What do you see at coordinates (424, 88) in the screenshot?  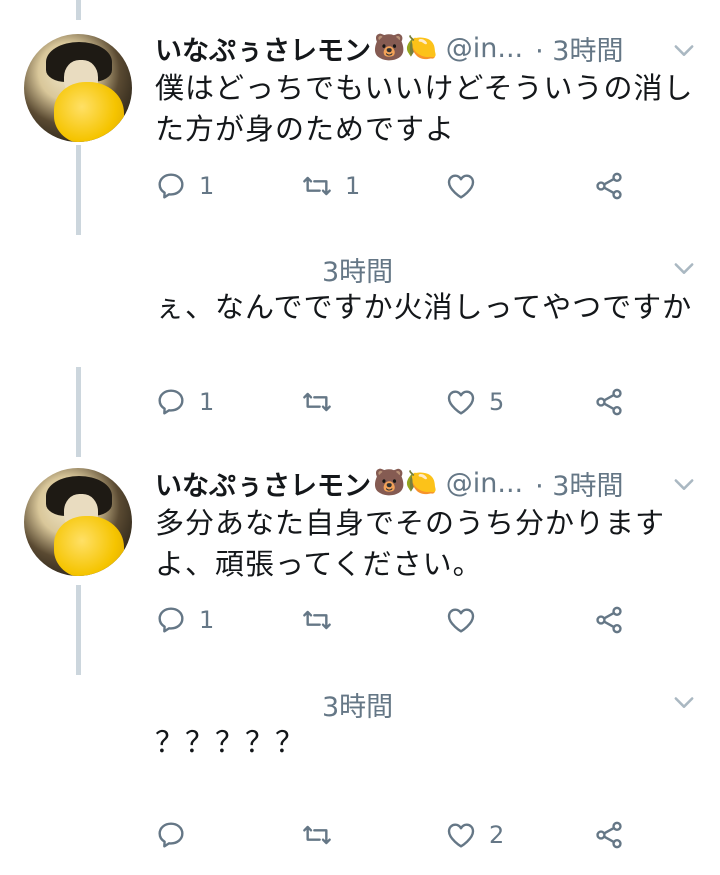 I see `tweet-text-line: 僕はどっちでもいいけどそういうの消し` at bounding box center [424, 88].